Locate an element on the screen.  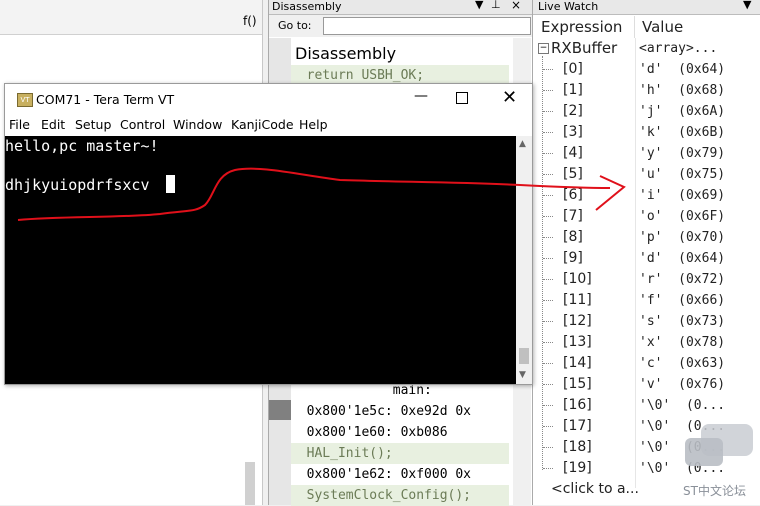
annotation-stroke is located at coordinates (314, 194).